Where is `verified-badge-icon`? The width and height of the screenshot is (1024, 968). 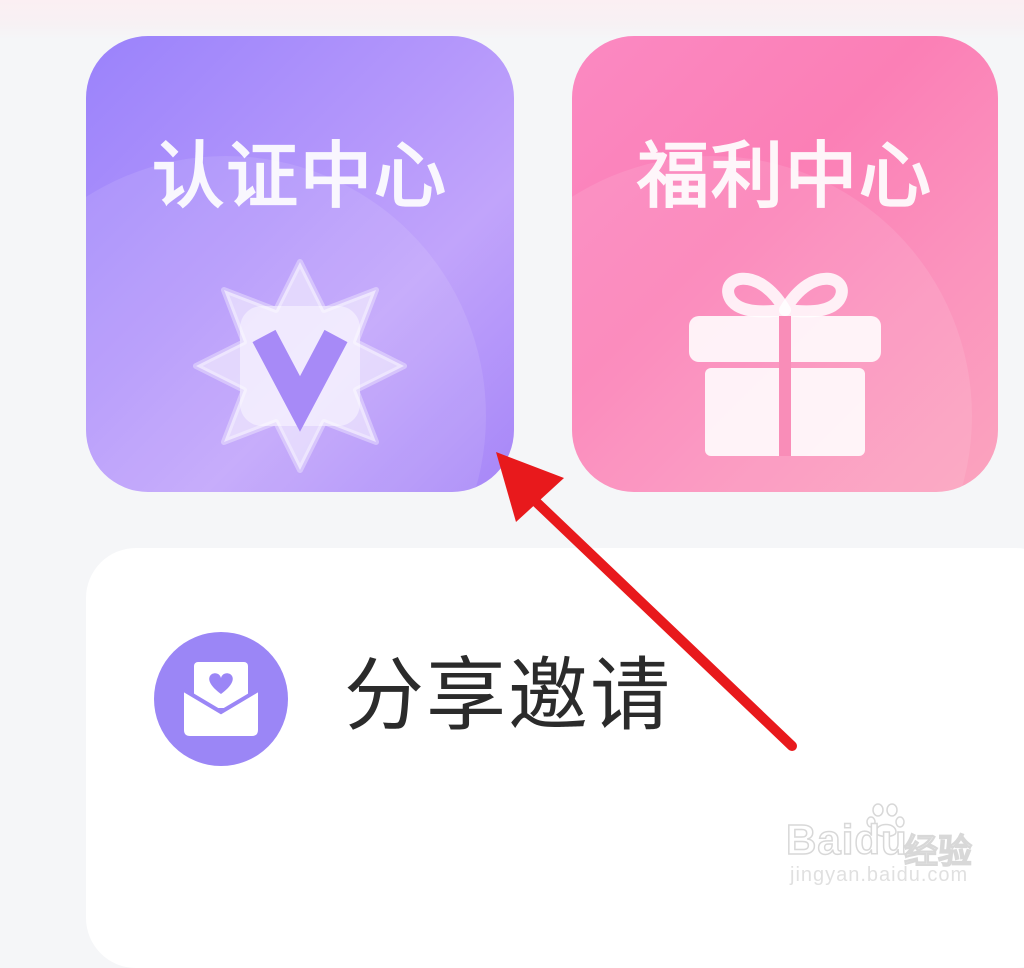 verified-badge-icon is located at coordinates (300, 366).